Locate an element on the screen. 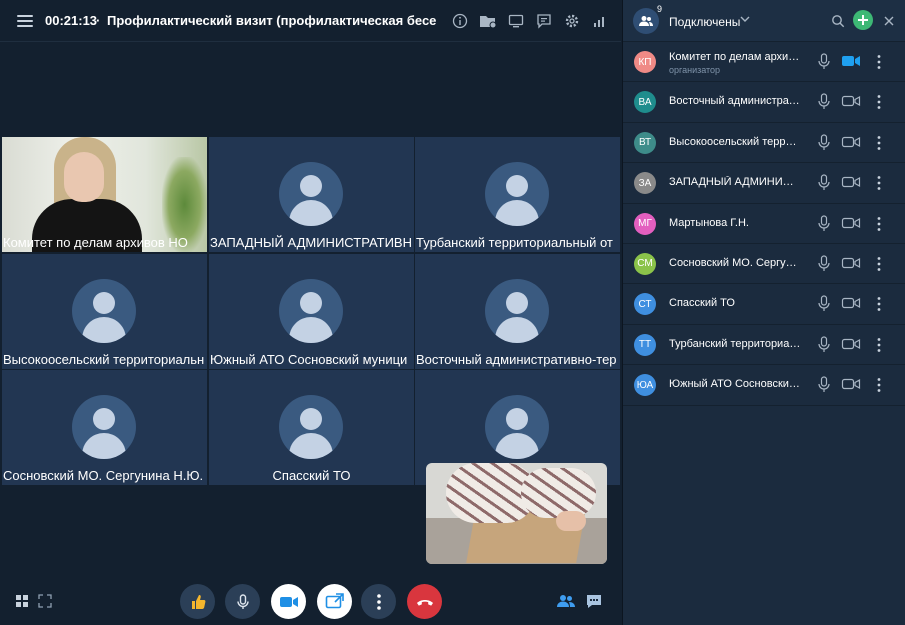  bottom-toolbar is located at coordinates (310, 602).